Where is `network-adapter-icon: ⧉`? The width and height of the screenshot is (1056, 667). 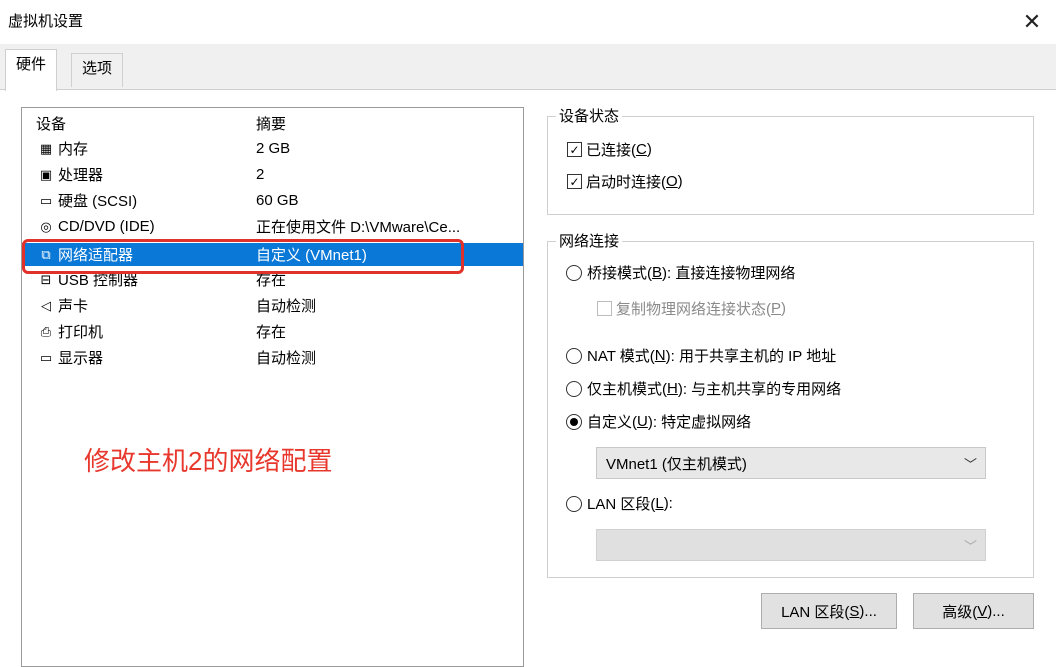 network-adapter-icon: ⧉ is located at coordinates (46, 254).